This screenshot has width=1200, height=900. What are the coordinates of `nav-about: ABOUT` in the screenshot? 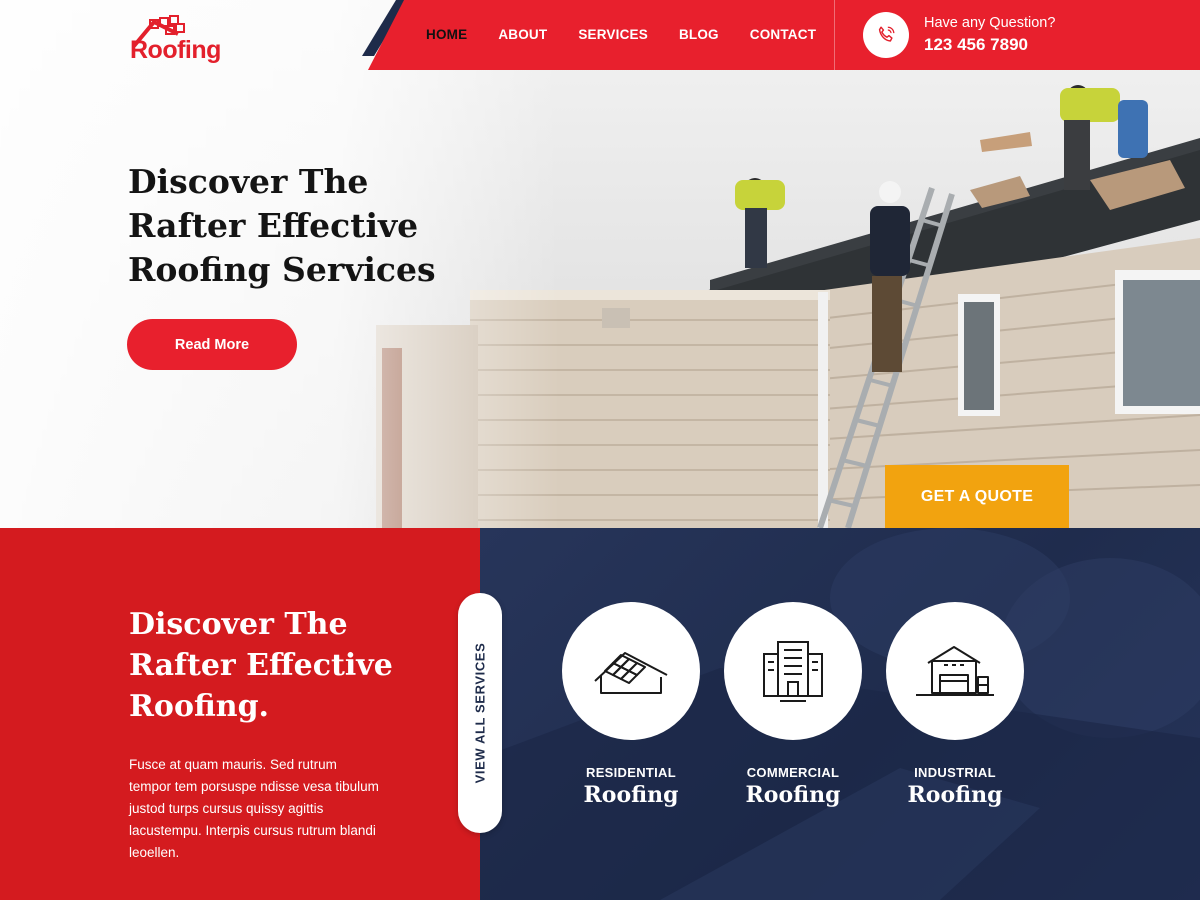 It's located at (522, 34).